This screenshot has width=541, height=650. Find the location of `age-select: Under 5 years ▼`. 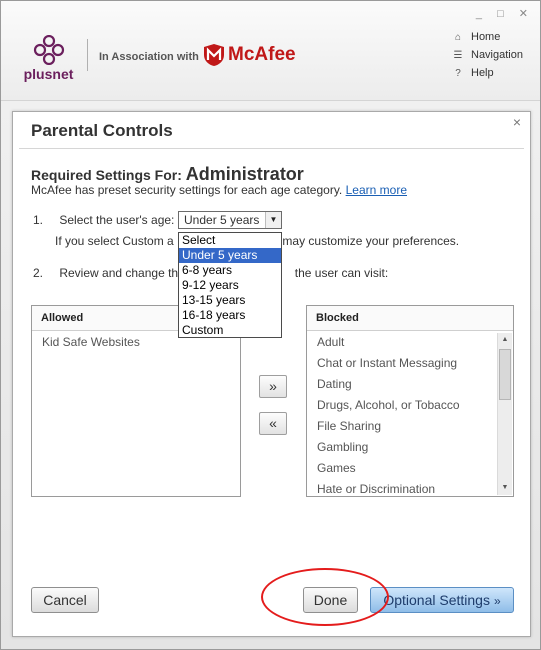

age-select: Under 5 years ▼ is located at coordinates (230, 220).